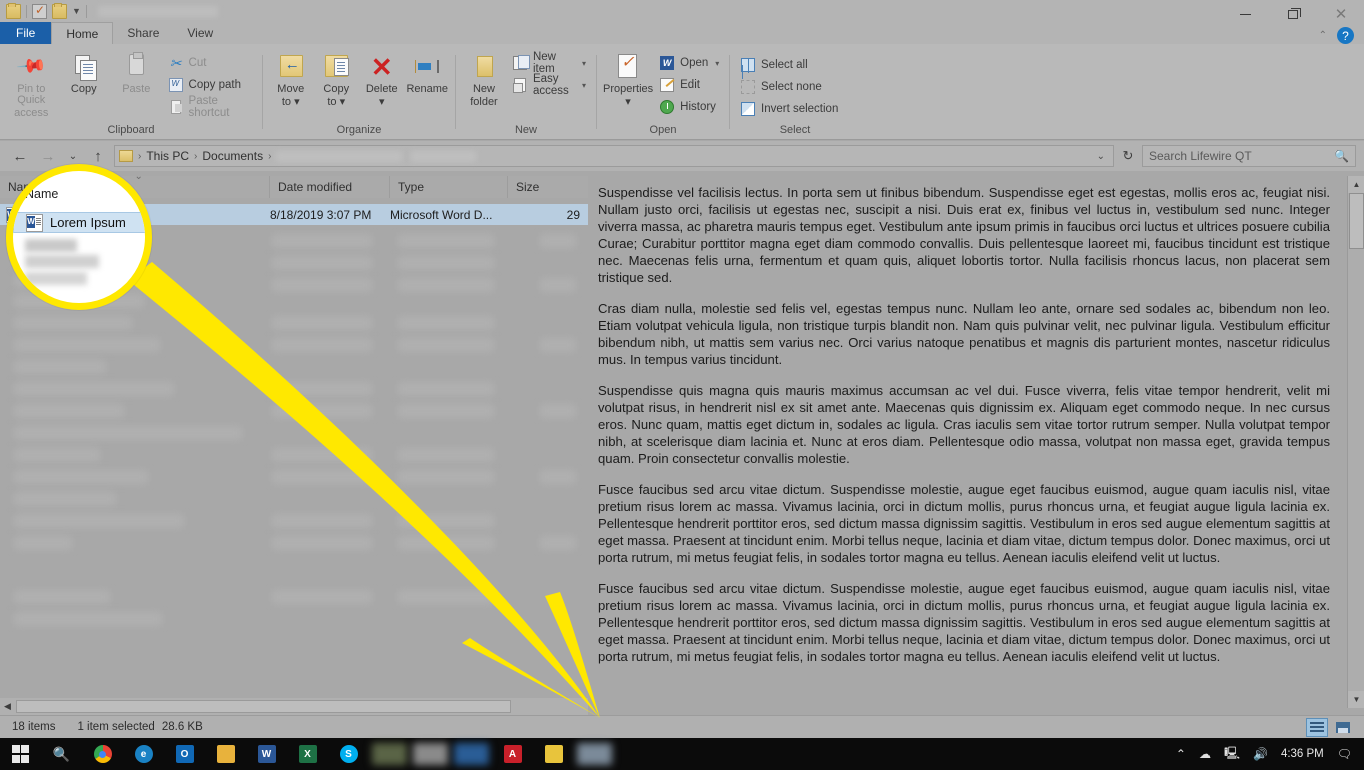  Describe the element at coordinates (84, 72) in the screenshot. I see `copy-button: Copy` at that location.